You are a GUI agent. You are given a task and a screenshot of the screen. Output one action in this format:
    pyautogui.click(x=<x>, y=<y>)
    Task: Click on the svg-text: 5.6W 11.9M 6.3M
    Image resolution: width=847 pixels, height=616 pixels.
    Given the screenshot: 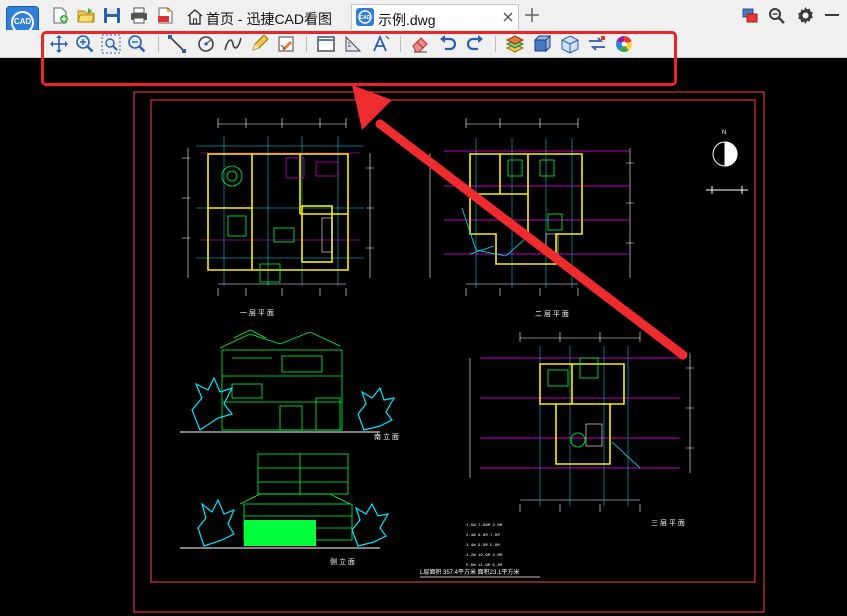 What is the action you would take?
    pyautogui.click(x=484, y=566)
    